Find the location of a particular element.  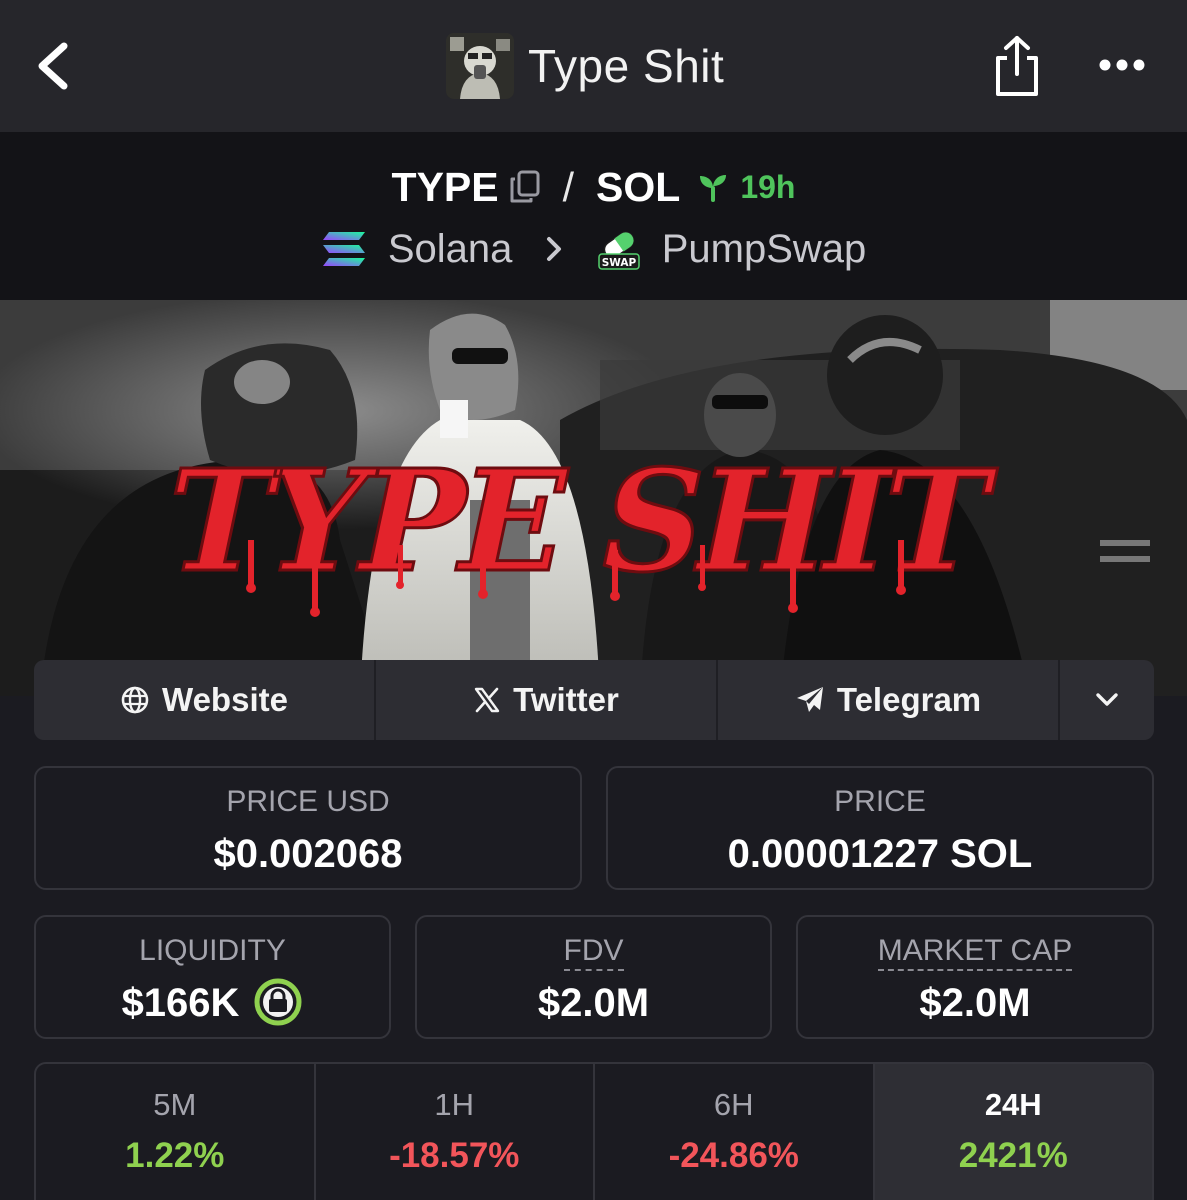

back-chevron-icon is located at coordinates (53, 66).